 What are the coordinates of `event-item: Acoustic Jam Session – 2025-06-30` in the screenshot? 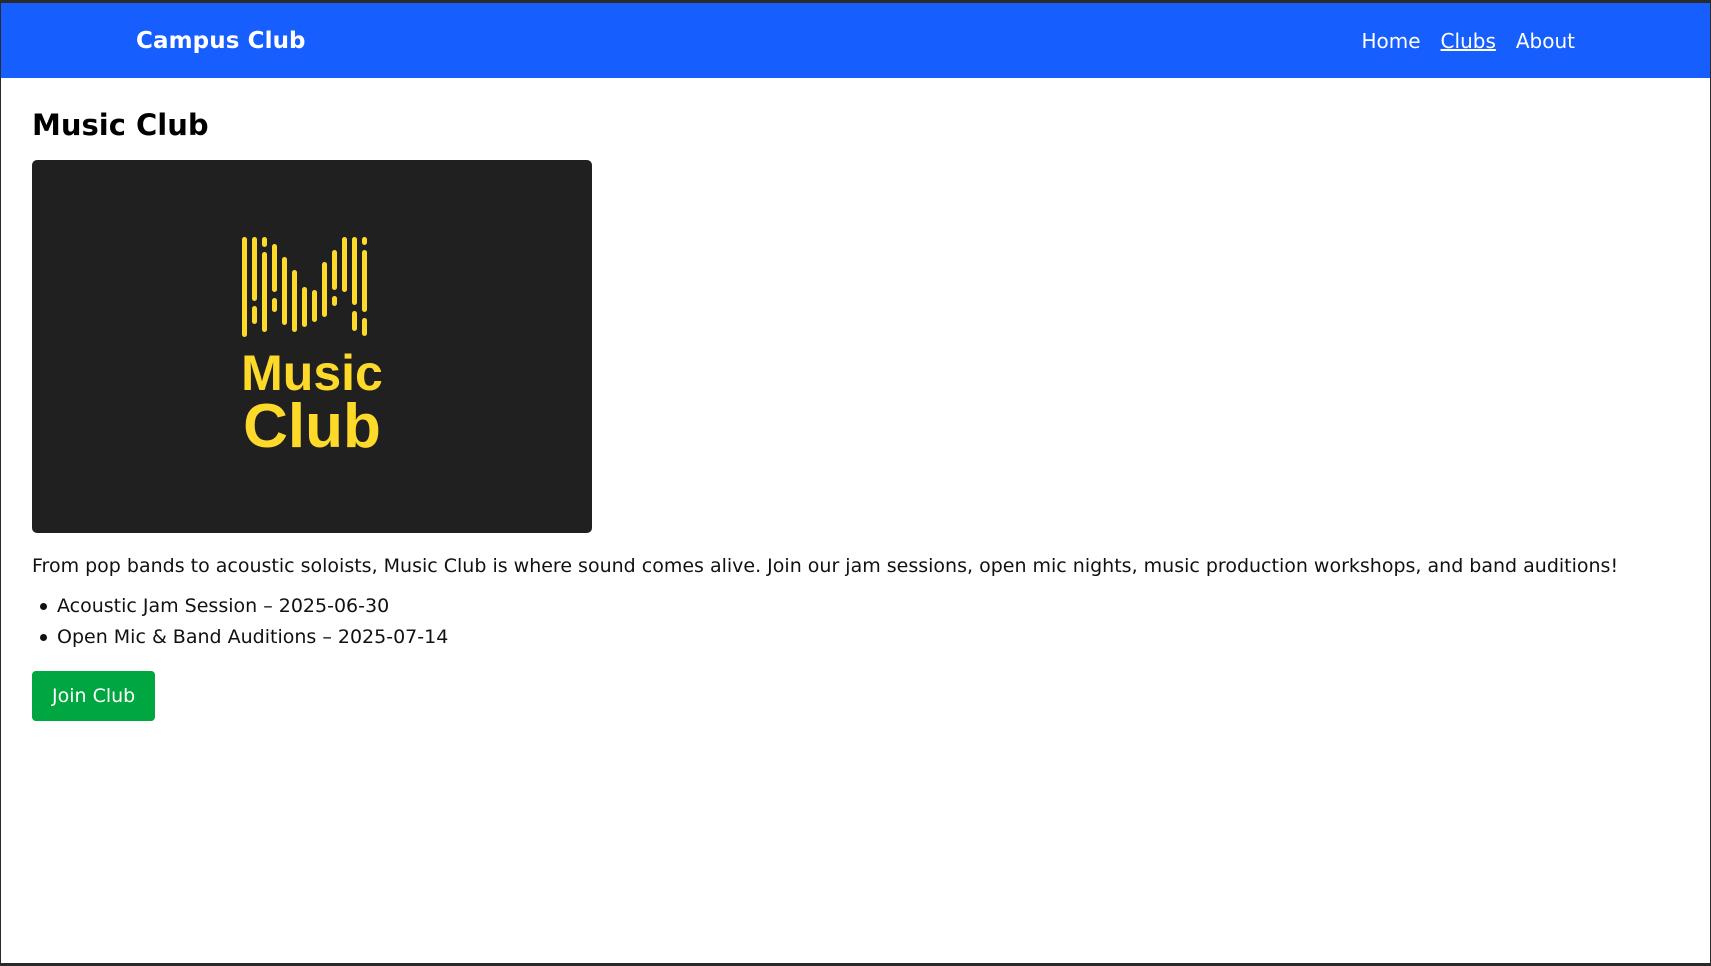 It's located at (855, 606).